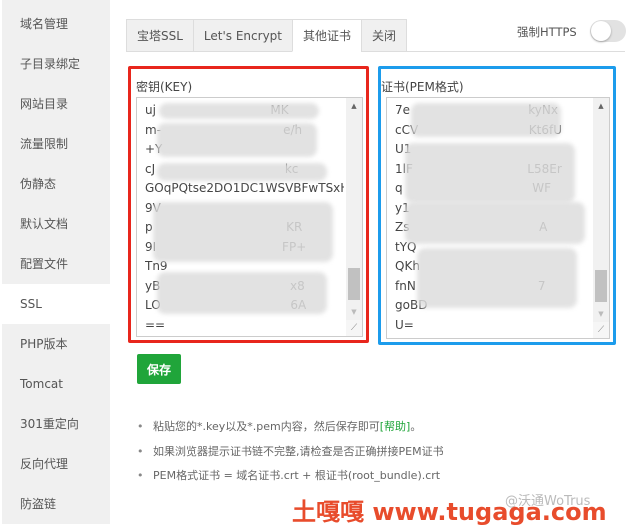  I want to click on key-label: 密钥(KEY), so click(164, 87).